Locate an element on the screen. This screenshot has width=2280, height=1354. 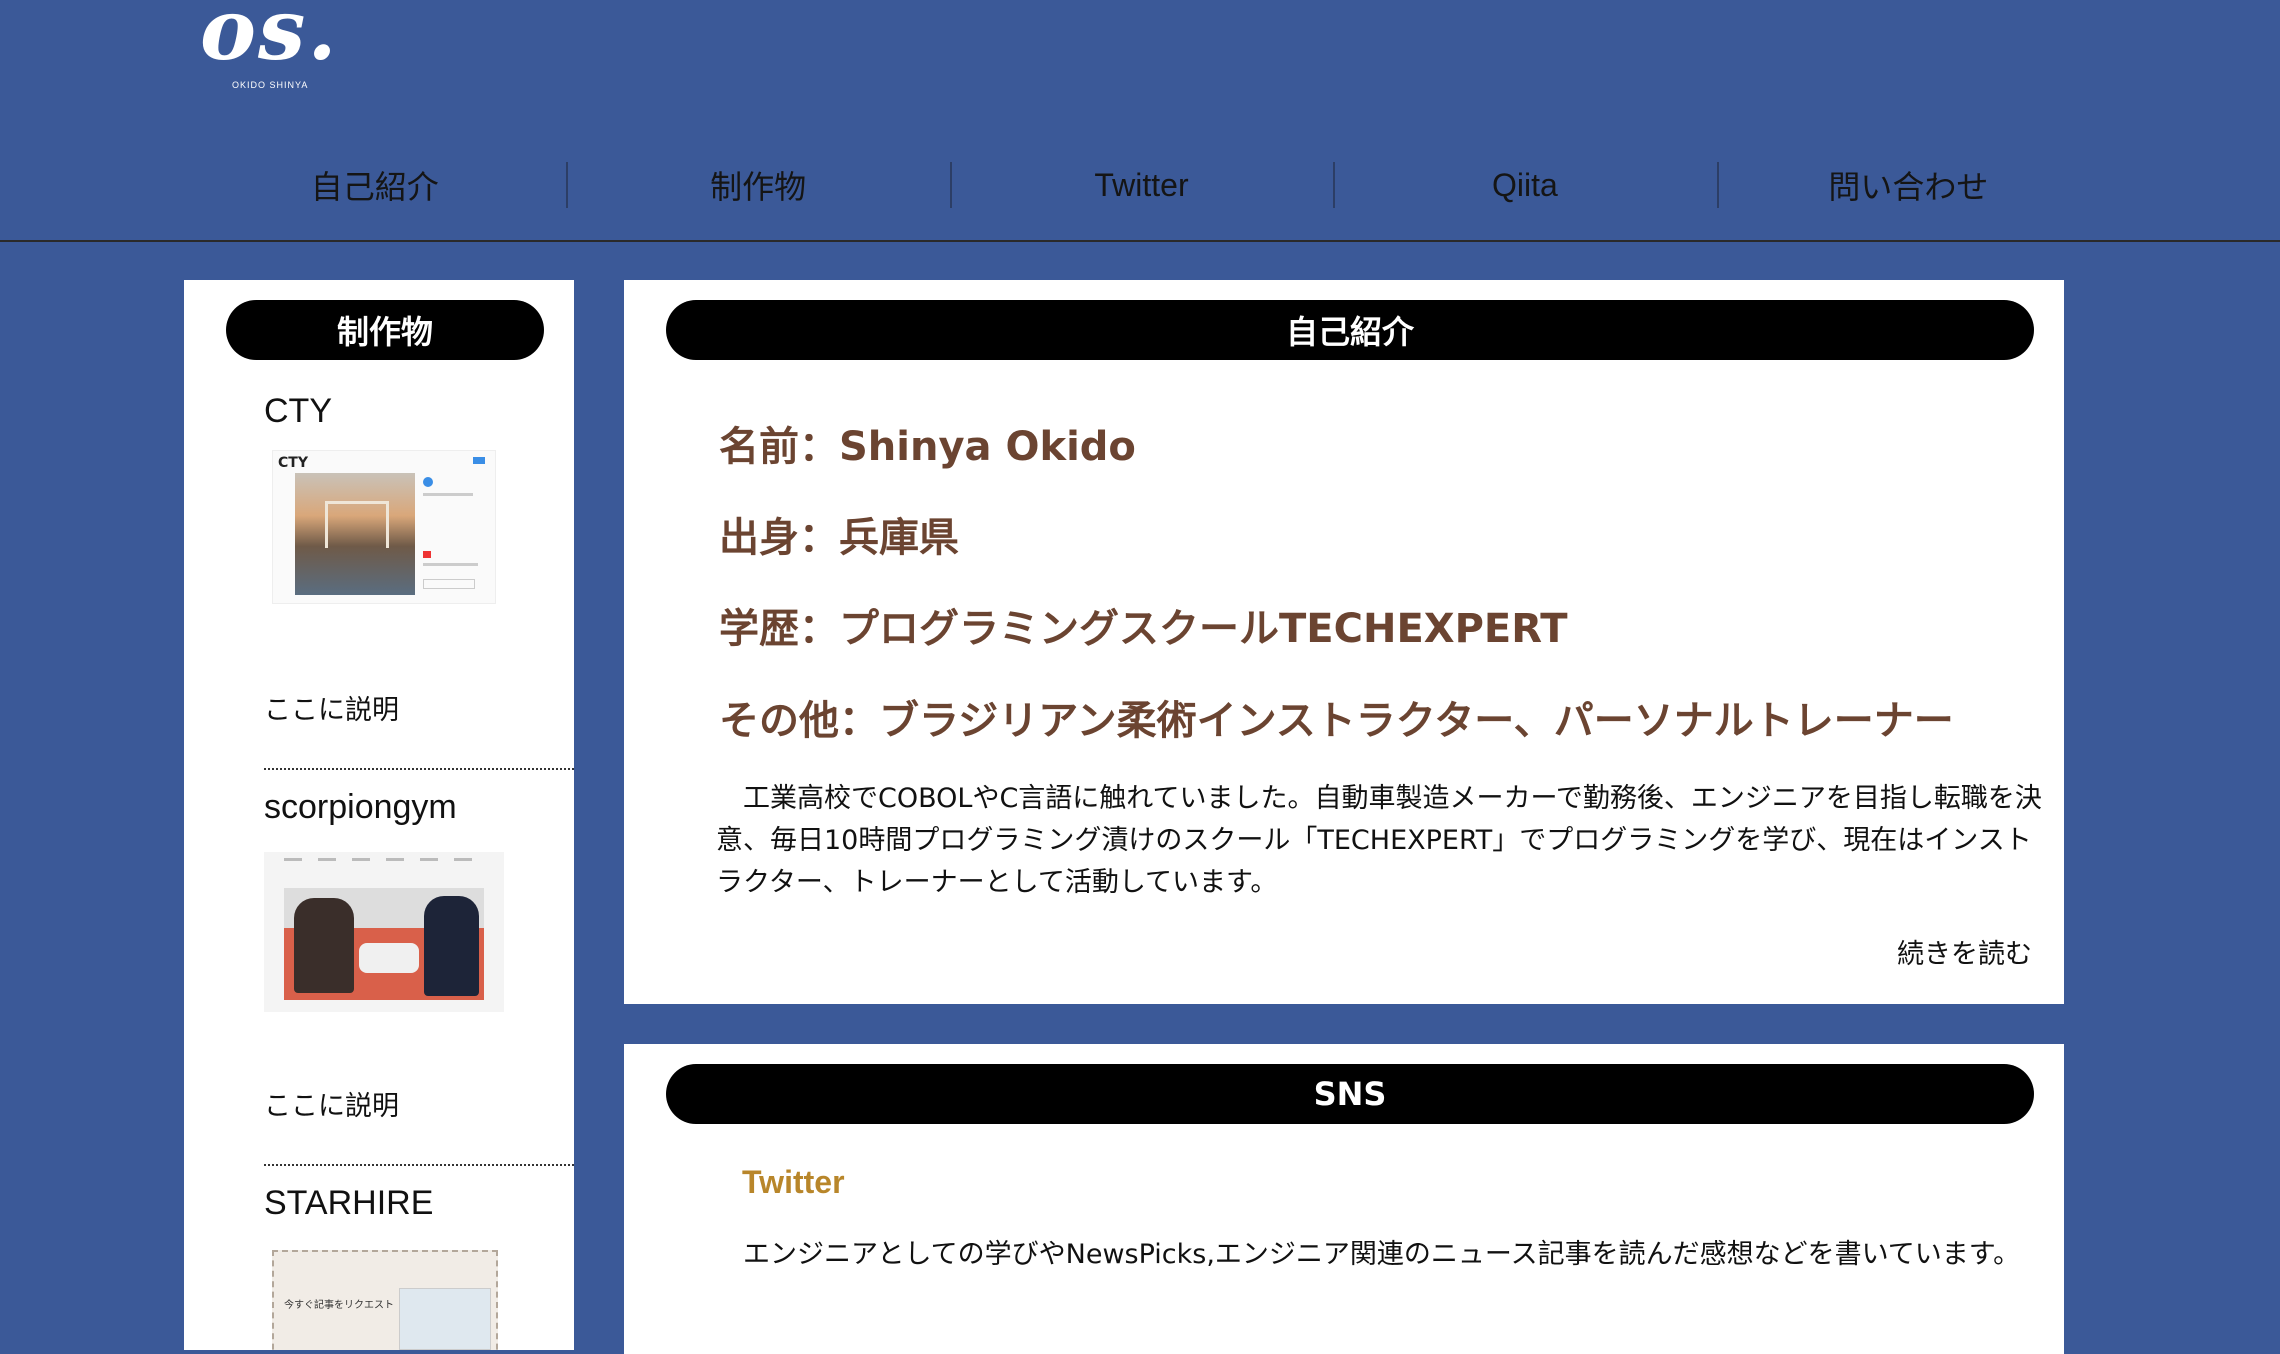
scorpiongym-thumb-photo is located at coordinates (384, 944).